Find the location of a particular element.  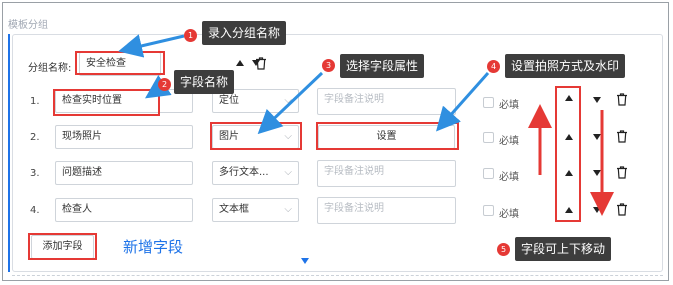

field-type-select: 文本框 ⌵ is located at coordinates (255, 210).